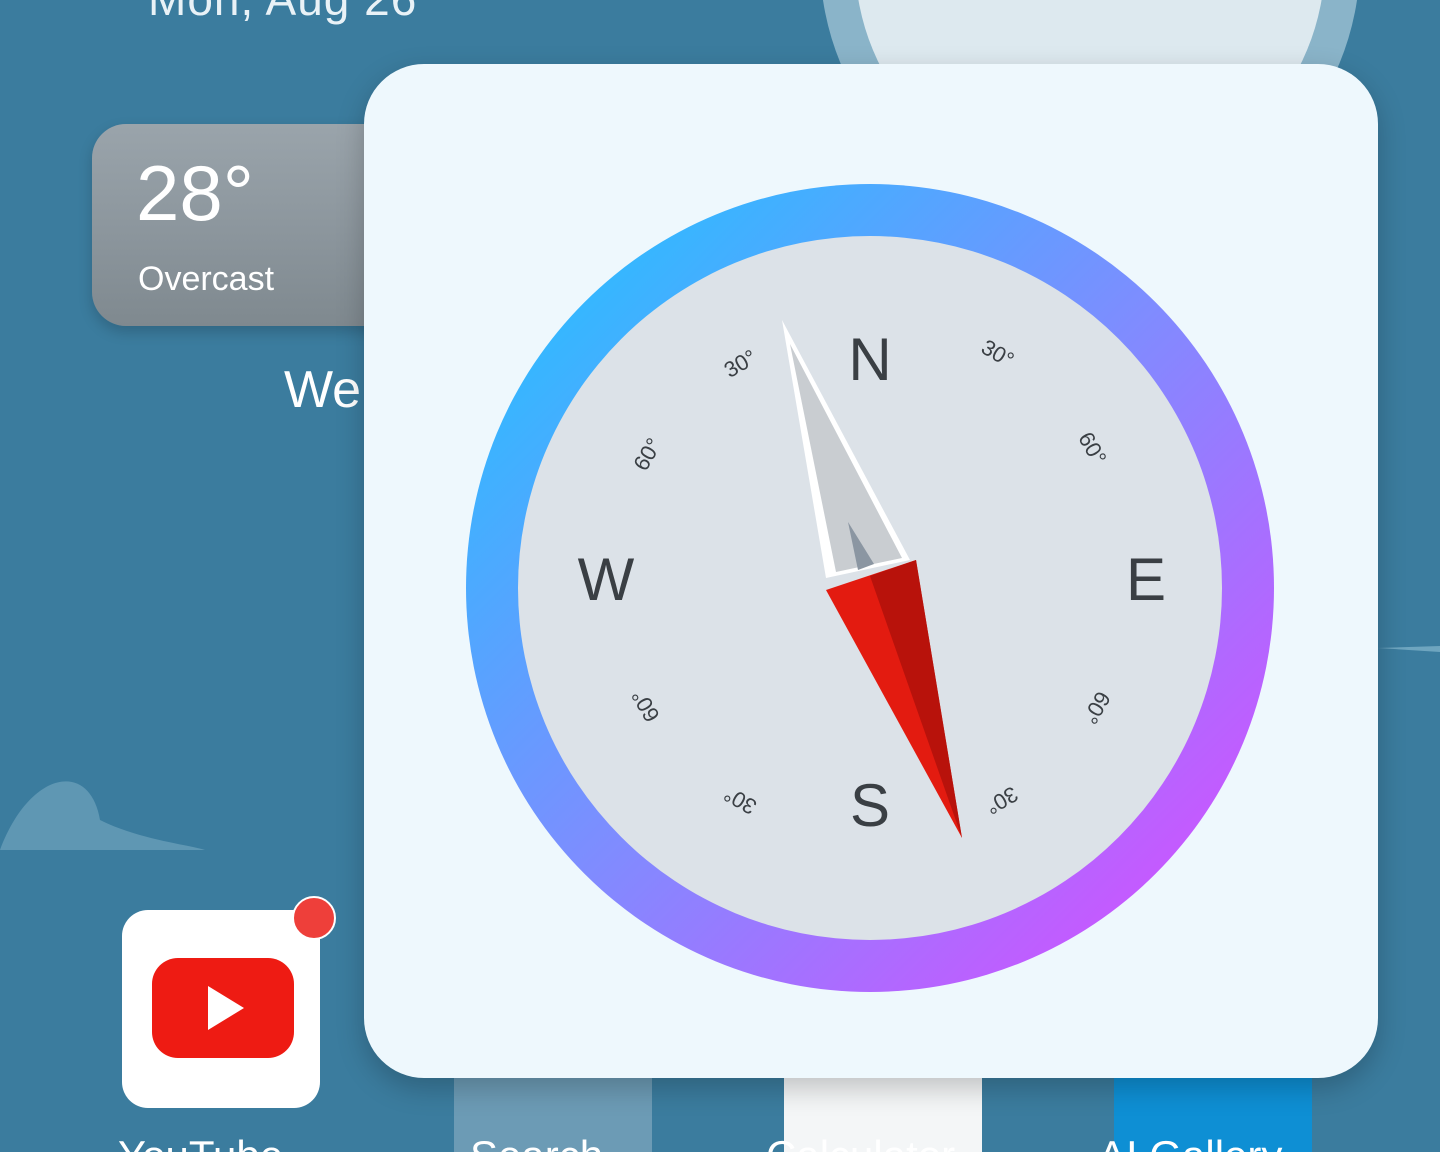 Image resolution: width=1440 pixels, height=1152 pixels. Describe the element at coordinates (860, 1142) in the screenshot. I see `app-label-calculator: Calculator` at that location.